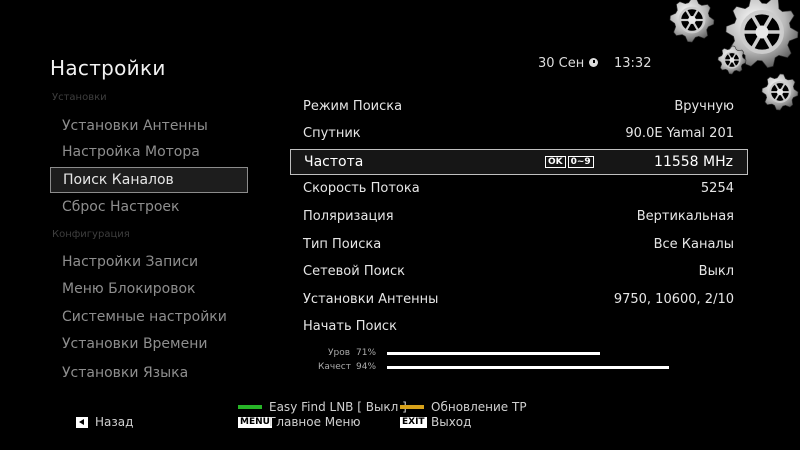 Image resolution: width=800 pixels, height=450 pixels. Describe the element at coordinates (366, 353) in the screenshot. I see `signal-level-value: 71%` at that location.